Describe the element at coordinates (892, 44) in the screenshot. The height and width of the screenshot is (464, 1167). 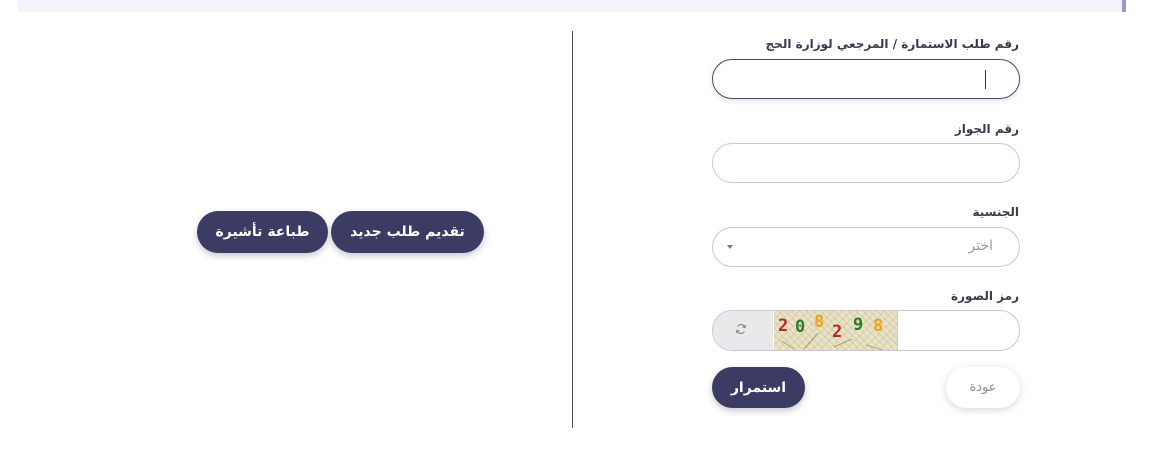
I see `reference-number-label: رقم طلب الاستمارة / المرجعي لوزارة الحج` at that location.